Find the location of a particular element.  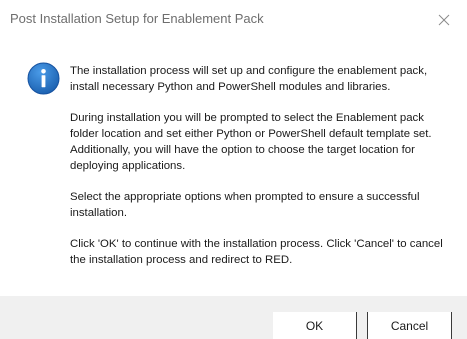

close-button is located at coordinates (444, 20).